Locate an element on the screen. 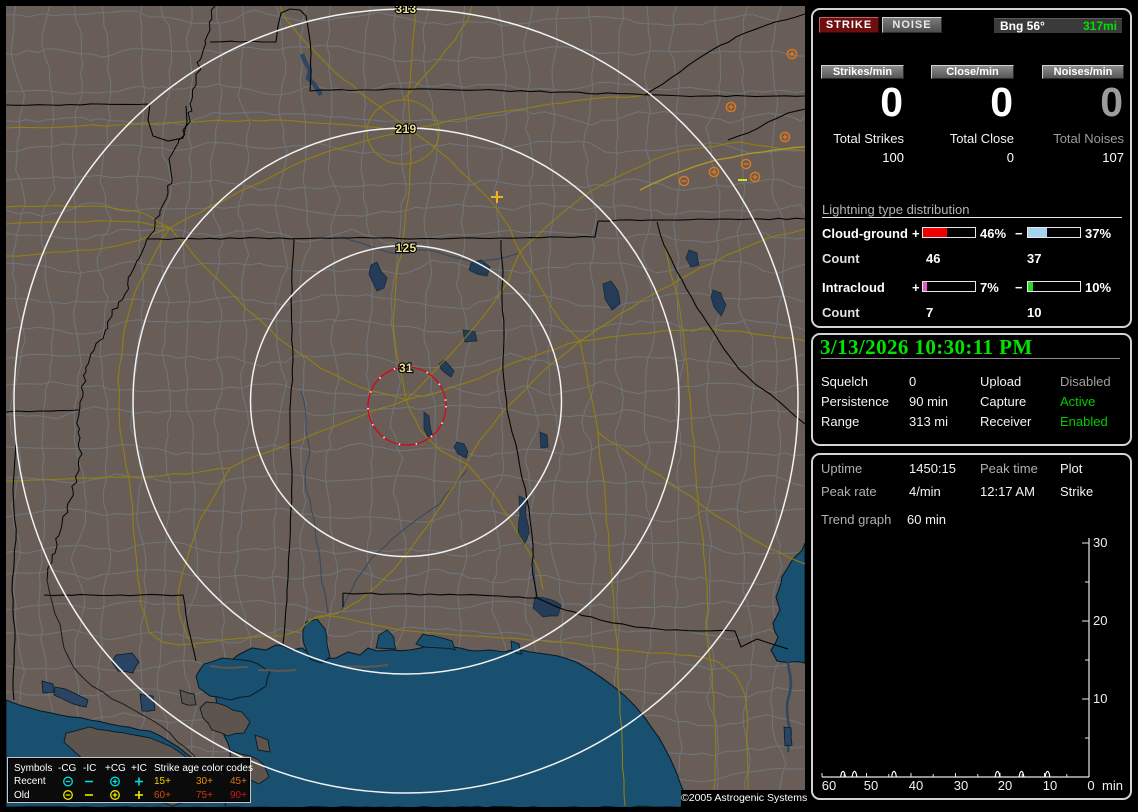 Image resolution: width=1138 pixels, height=812 pixels. svg-text: 20 is located at coordinates (1100, 620).